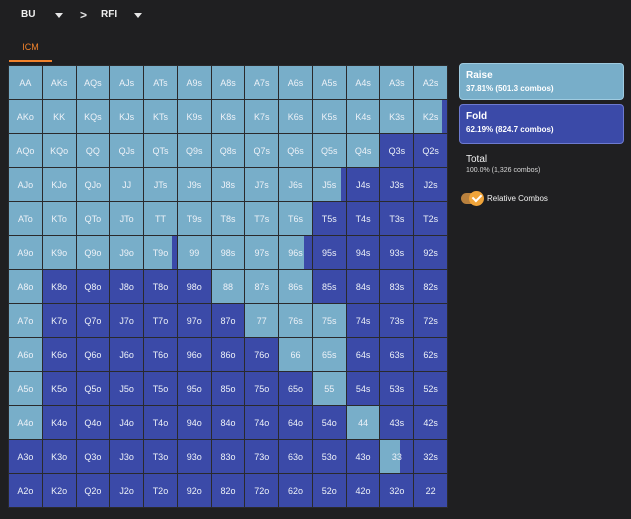  Describe the element at coordinates (160, 184) in the screenshot. I see `hand-cell: JTs` at that location.